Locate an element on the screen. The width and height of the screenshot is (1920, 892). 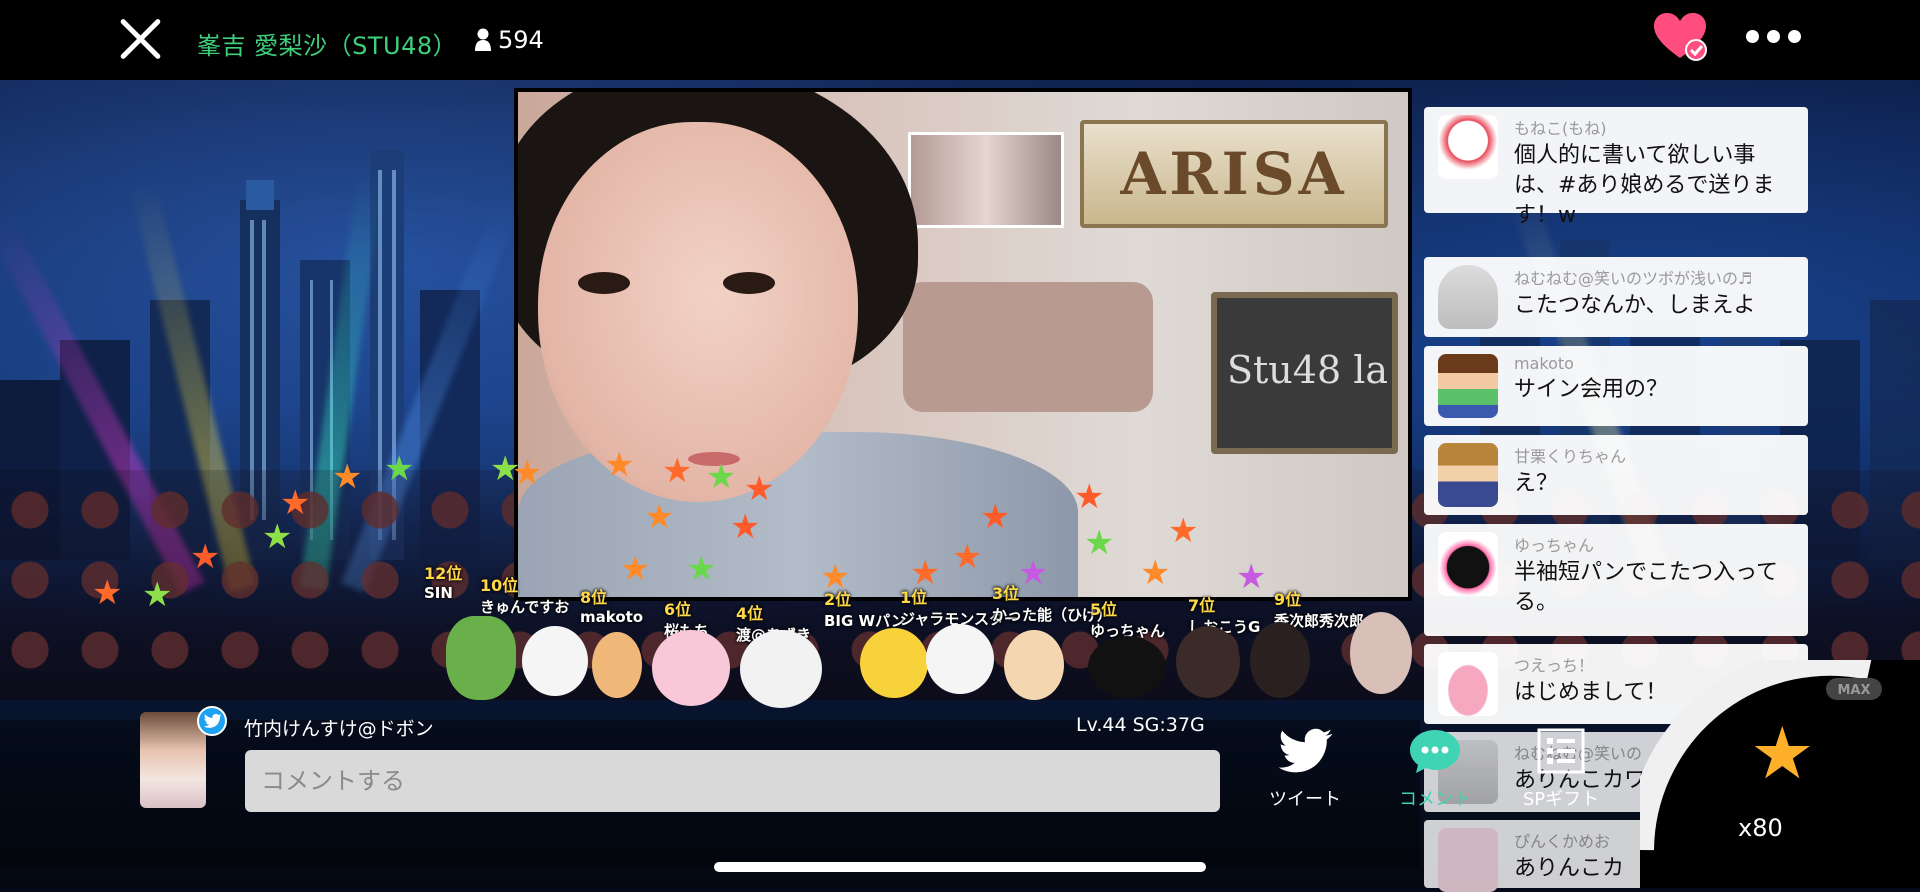
star-gift-icon: ★ is located at coordinates (1782, 753).